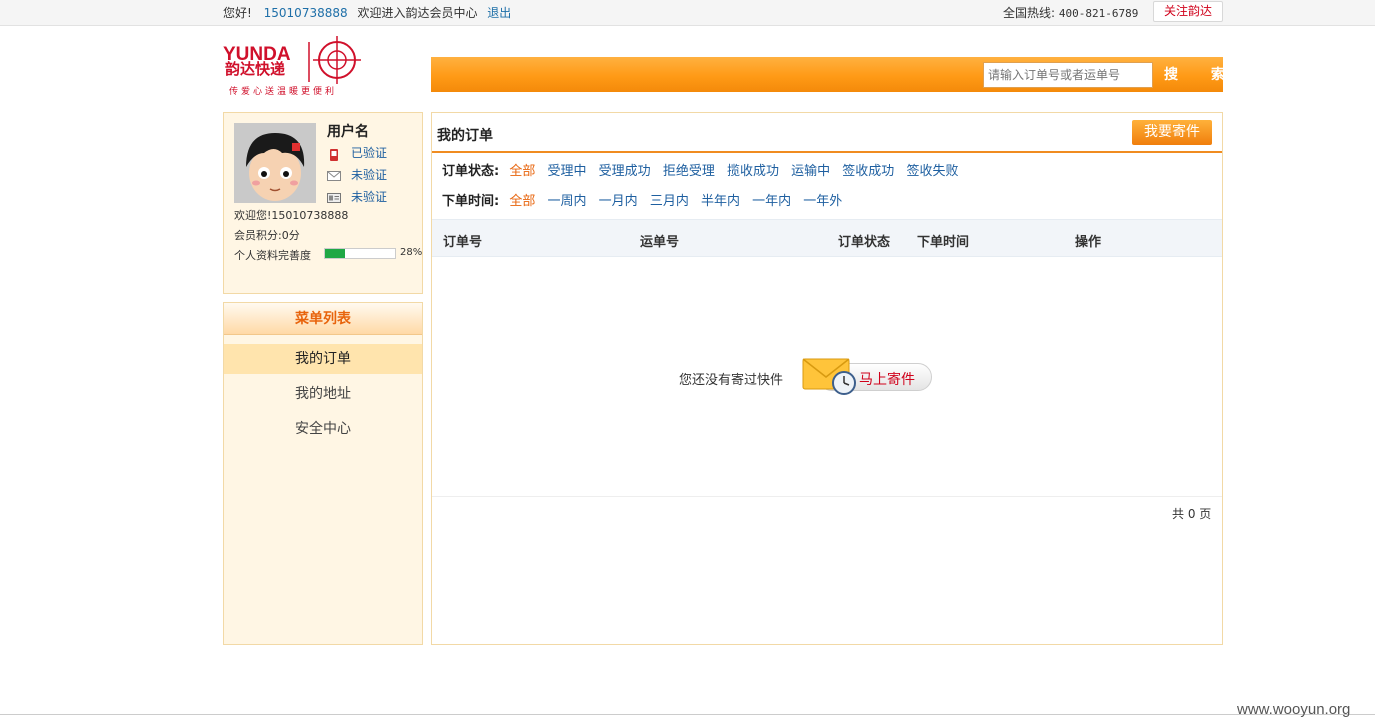 The height and width of the screenshot is (720, 1375). I want to click on menu-item-my-address: 我的地址, so click(323, 394).